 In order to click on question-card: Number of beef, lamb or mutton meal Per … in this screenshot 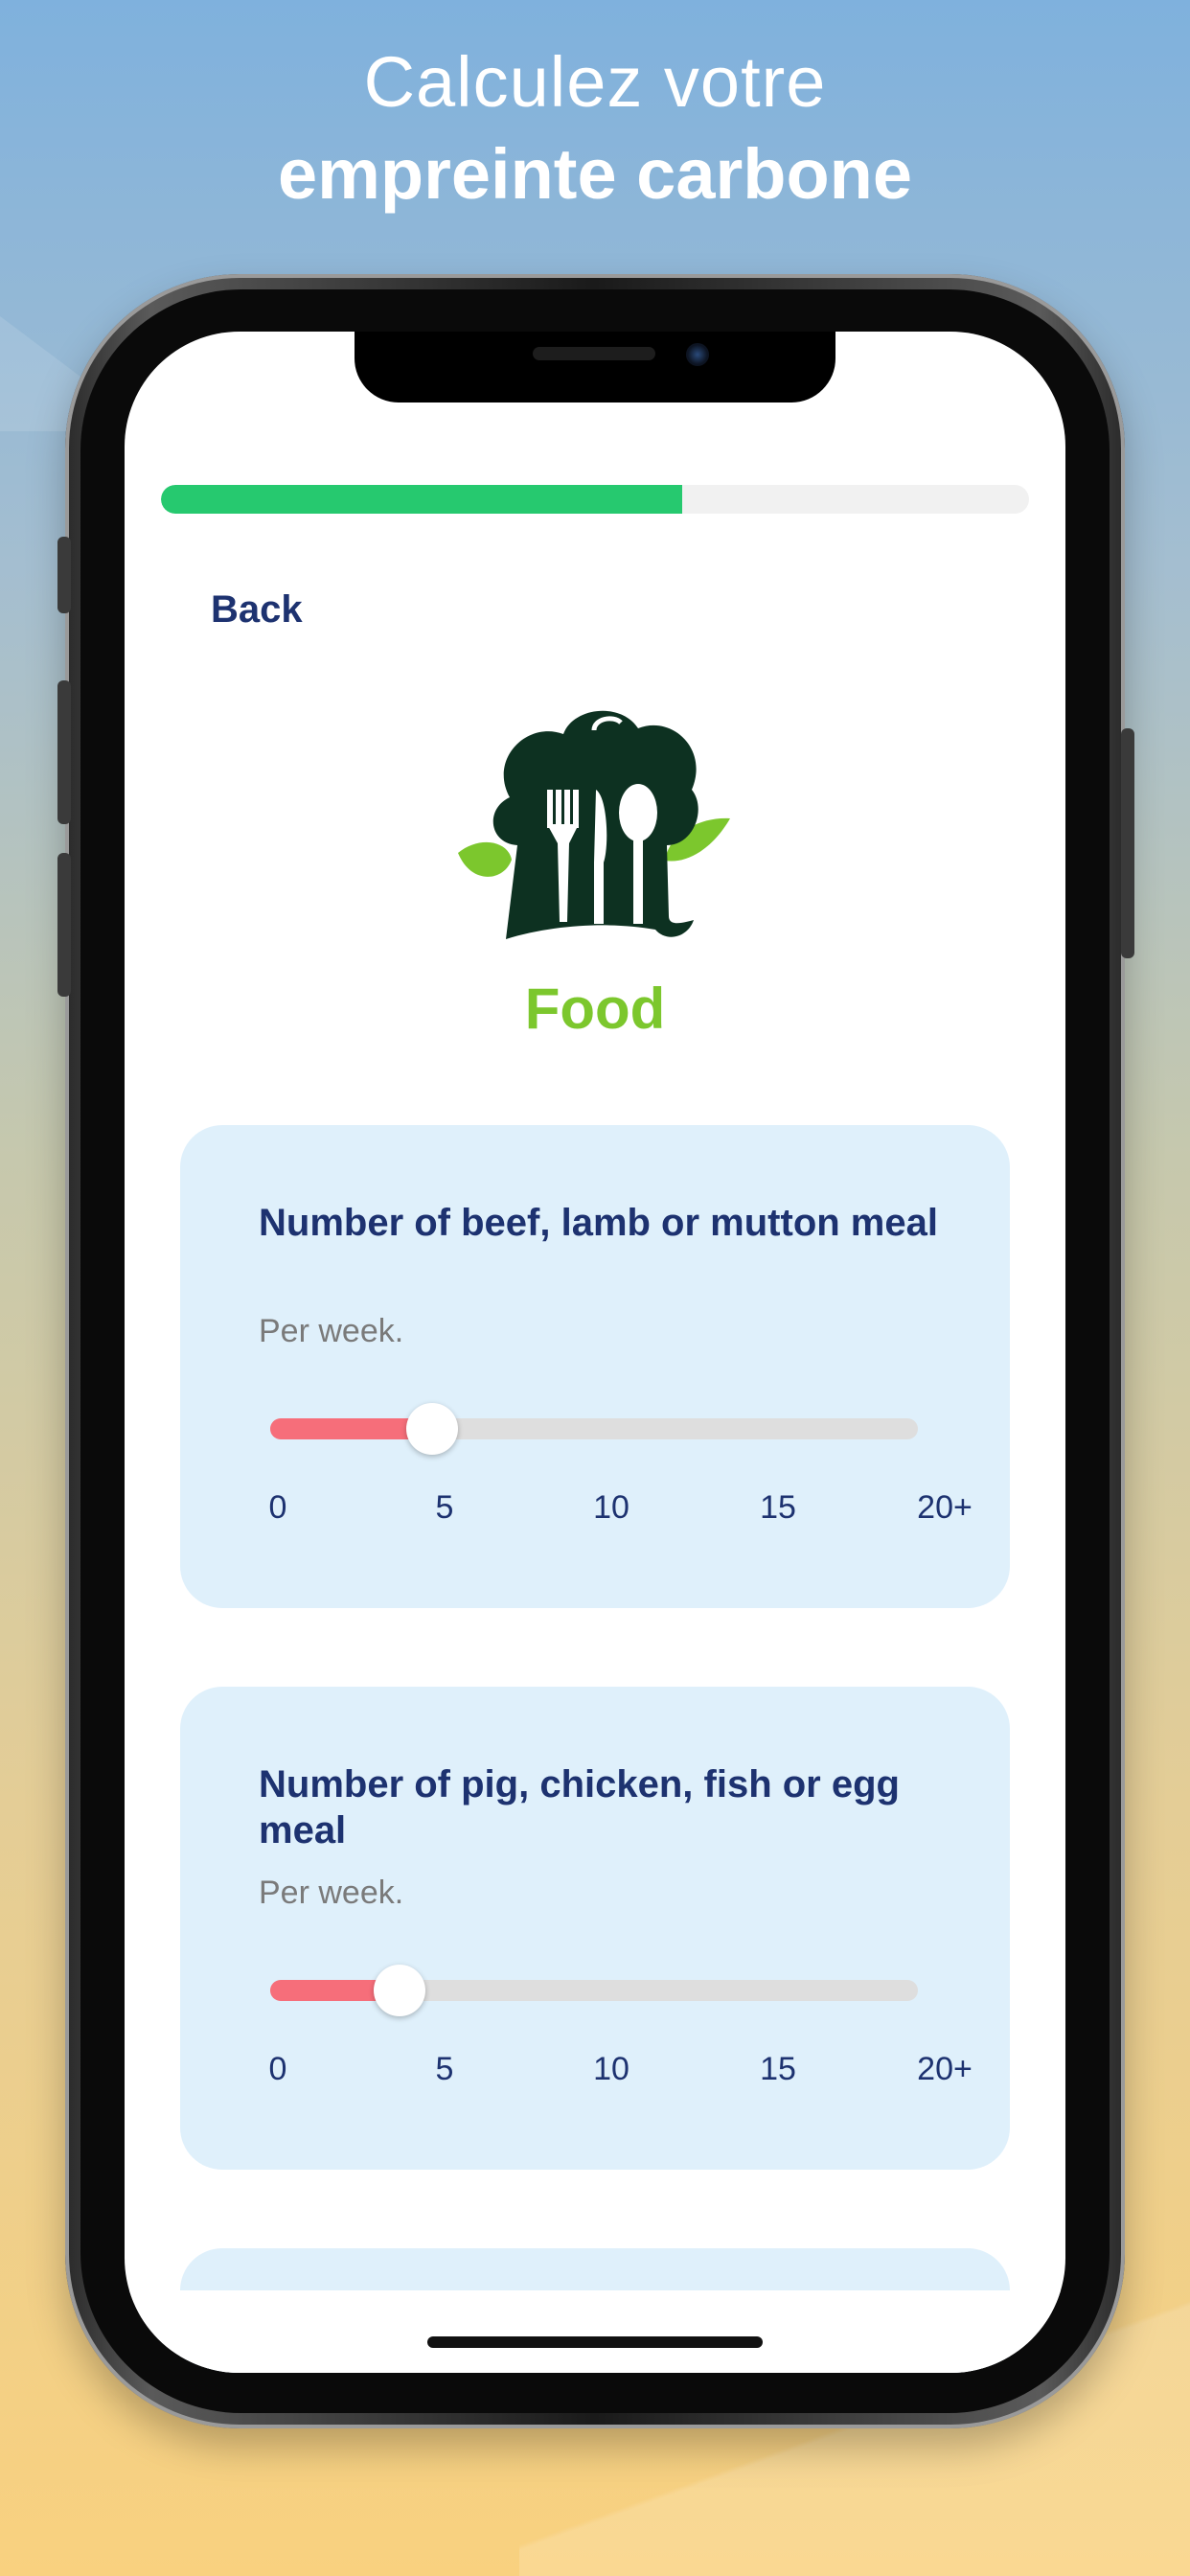, I will do `click(595, 1366)`.